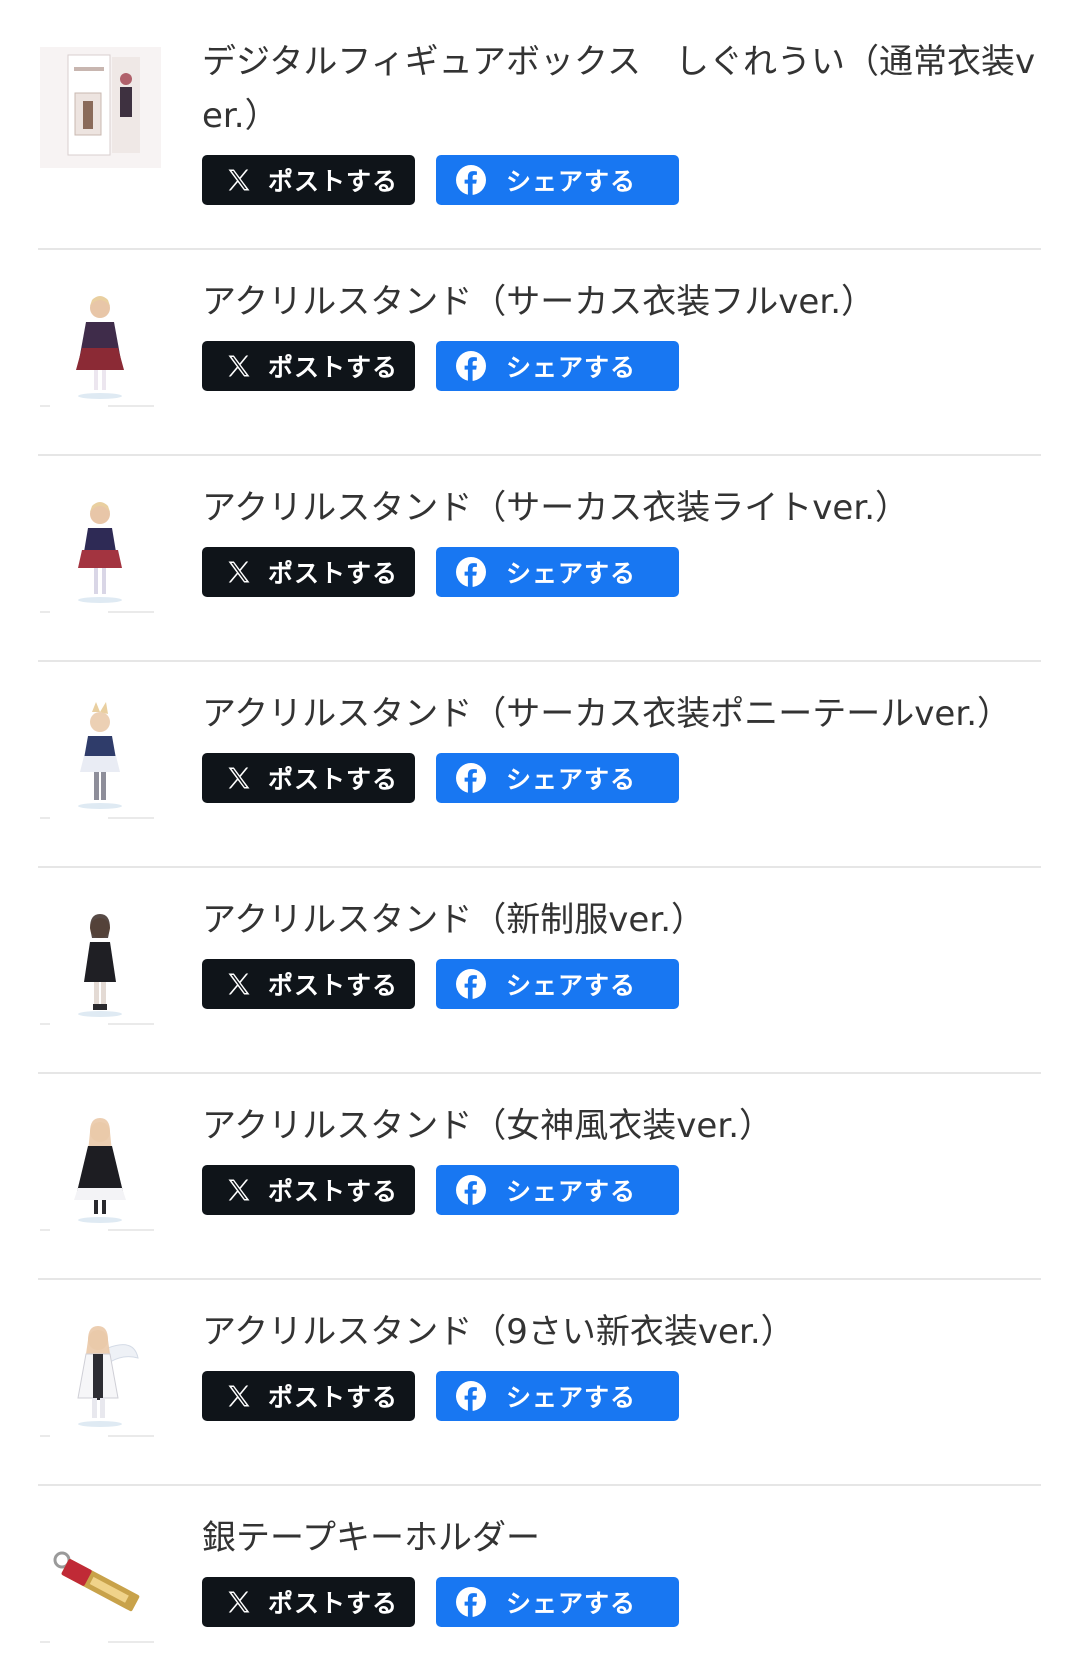 This screenshot has height=1671, width=1080. I want to click on figure-box-image, so click(100, 107).